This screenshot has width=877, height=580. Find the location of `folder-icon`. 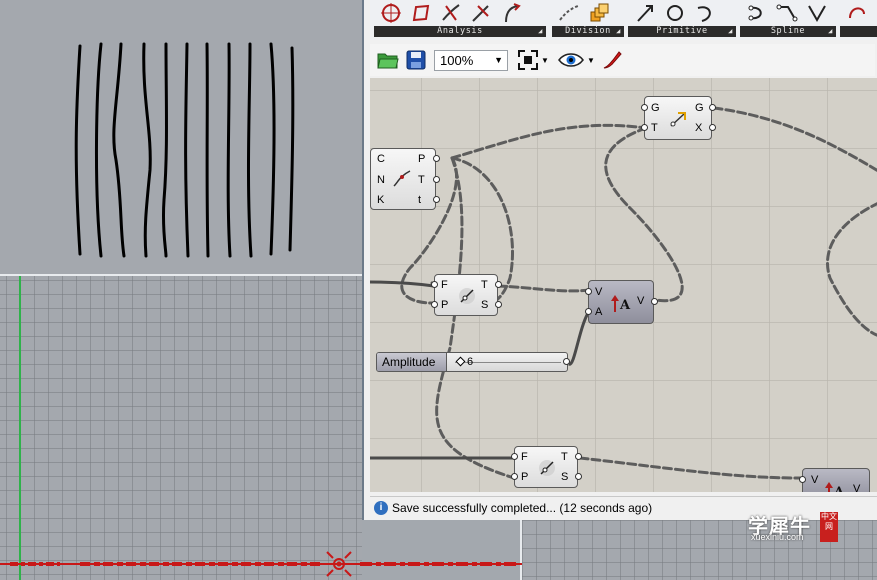

folder-icon is located at coordinates (388, 61).